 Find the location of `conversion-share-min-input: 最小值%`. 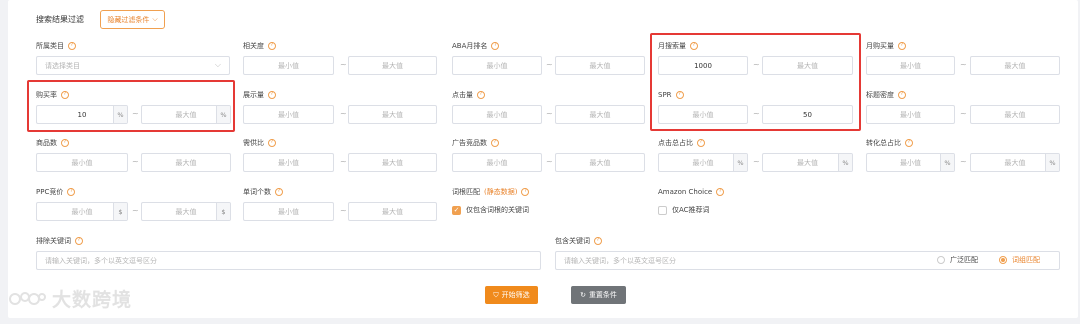

conversion-share-min-input: 最小值% is located at coordinates (910, 162).